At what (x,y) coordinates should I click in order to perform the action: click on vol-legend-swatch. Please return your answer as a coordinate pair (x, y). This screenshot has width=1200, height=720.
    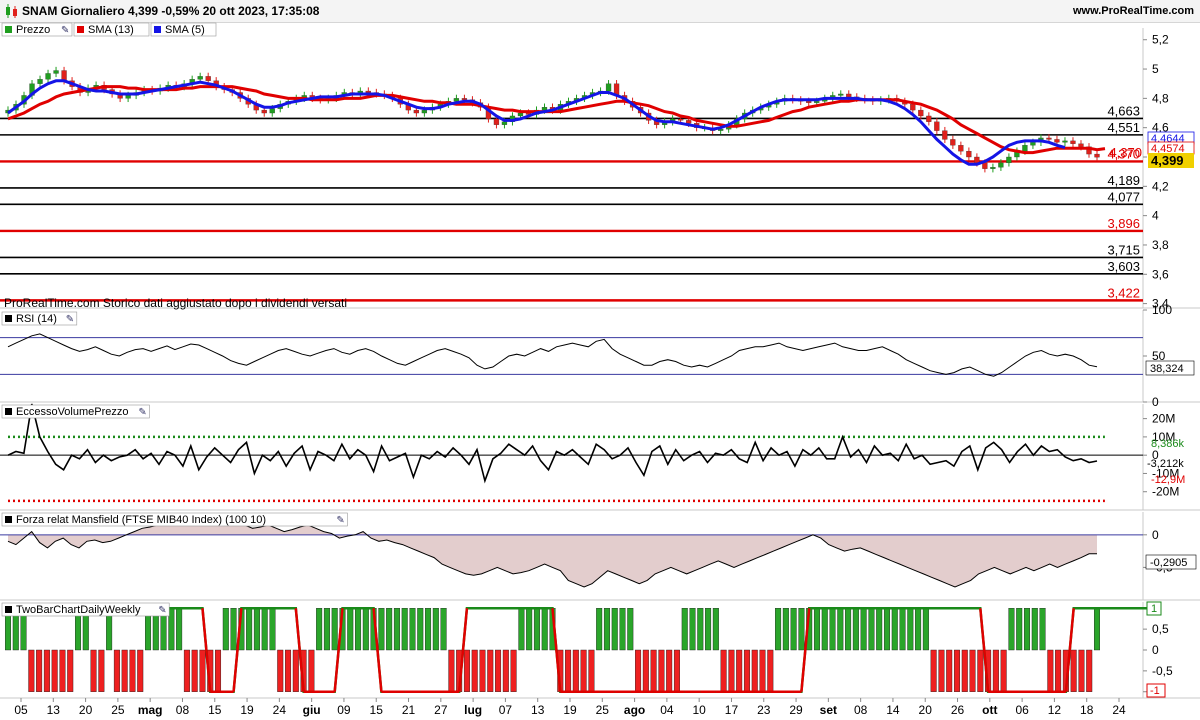
    Looking at the image, I should click on (8, 411).